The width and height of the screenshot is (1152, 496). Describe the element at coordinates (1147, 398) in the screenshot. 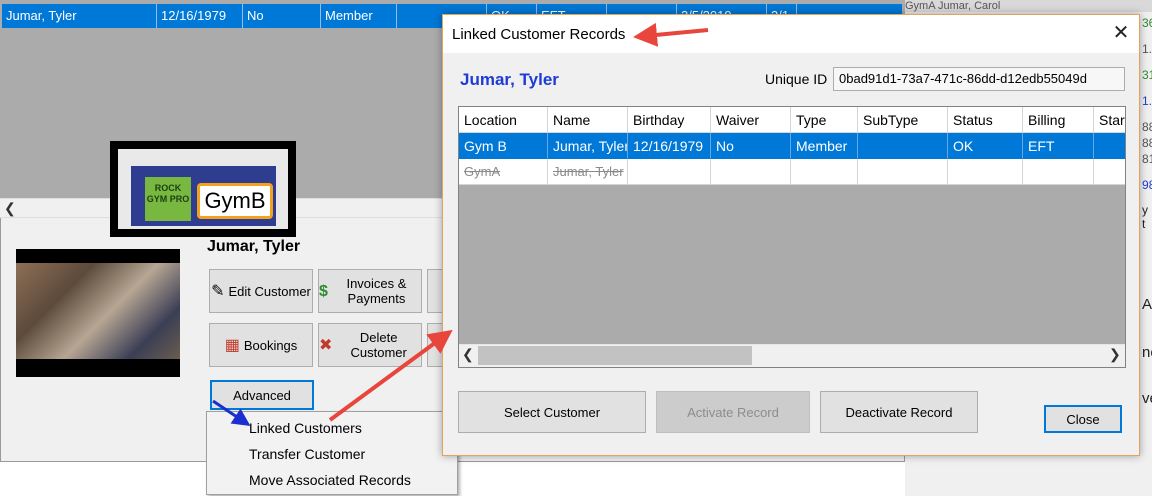

I see `partial-text: ve` at that location.